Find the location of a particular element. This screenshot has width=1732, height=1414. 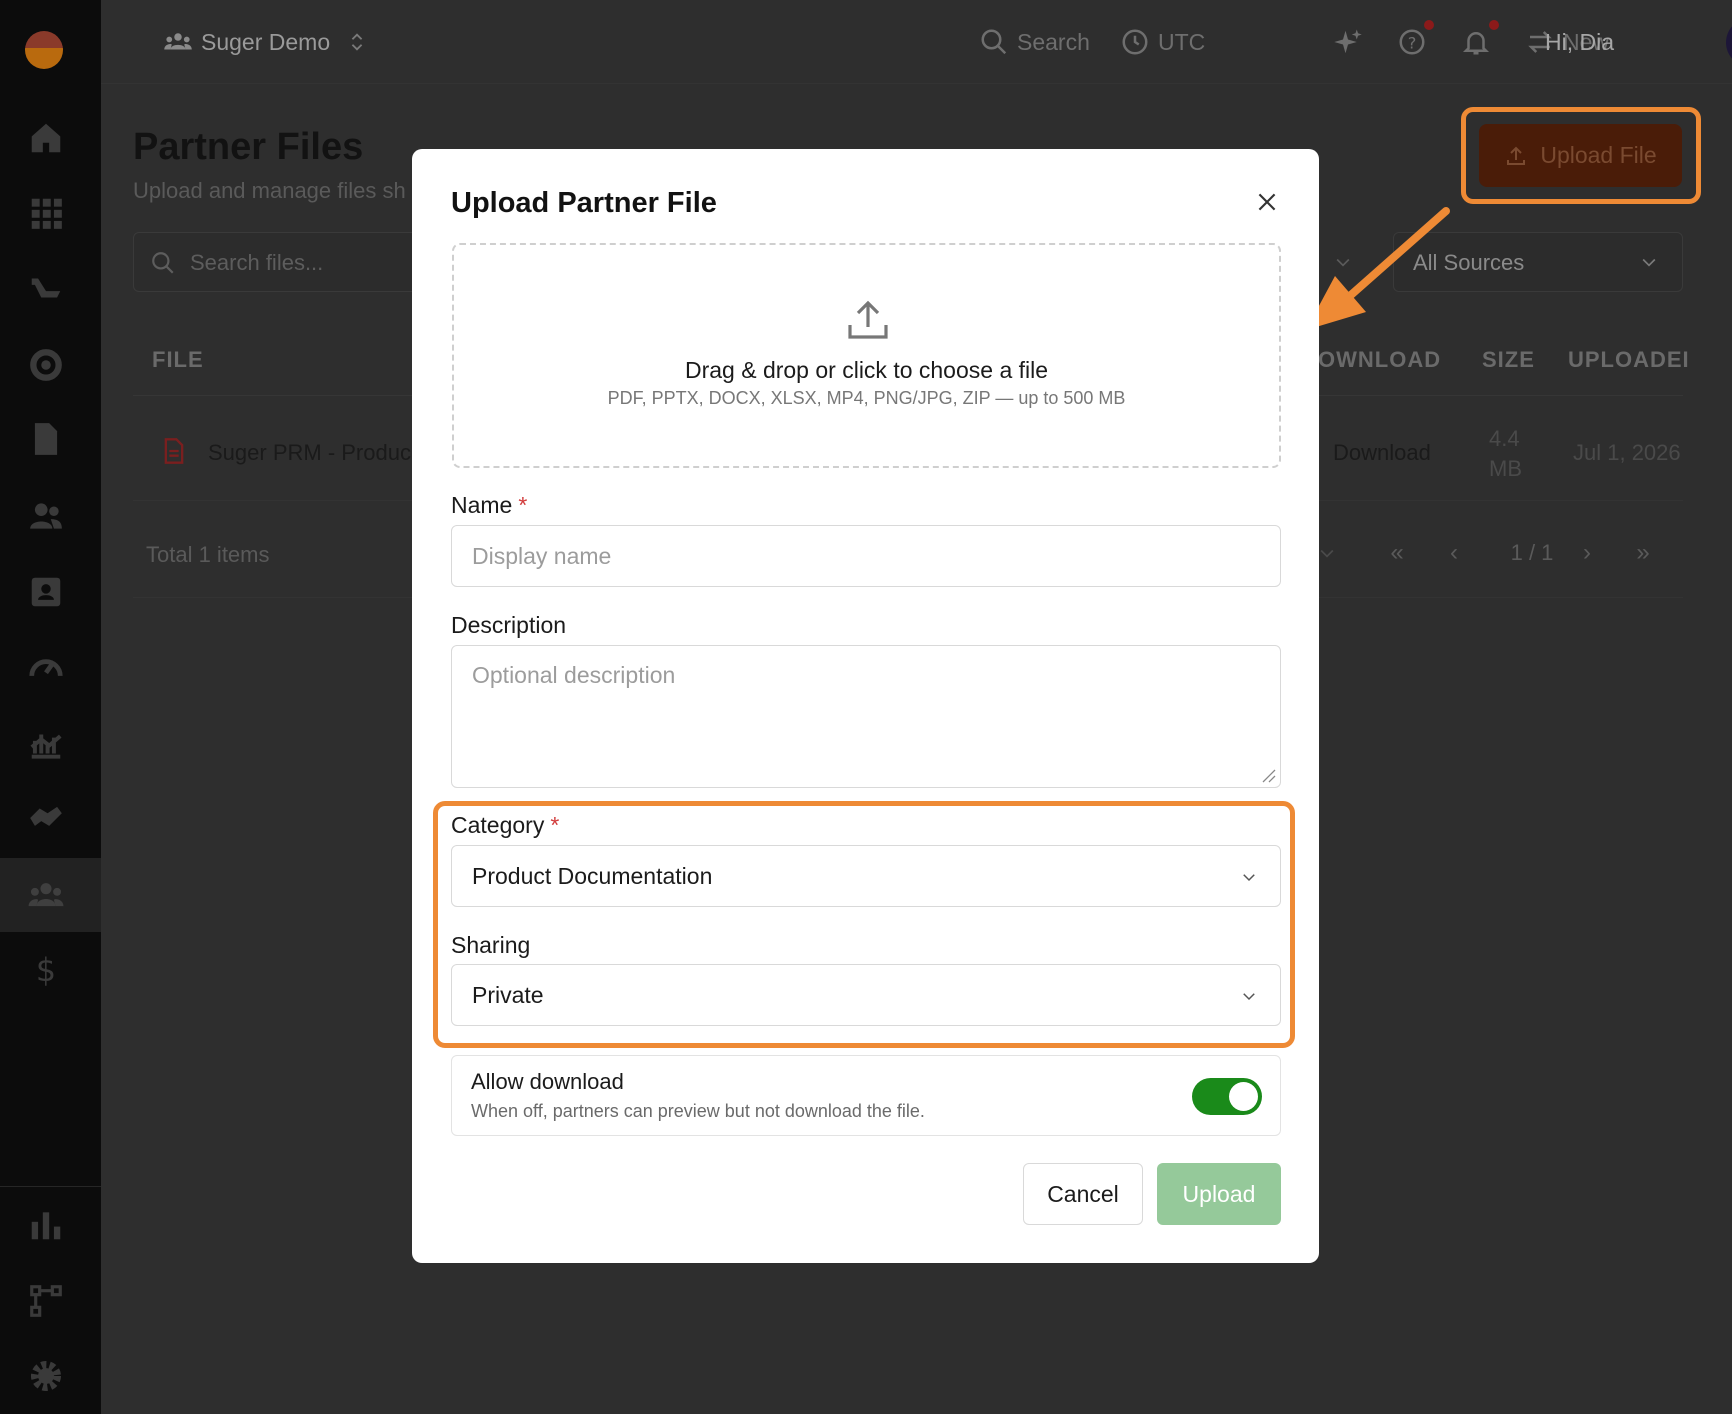

column-header-download: OWNLOAD is located at coordinates (1379, 360).